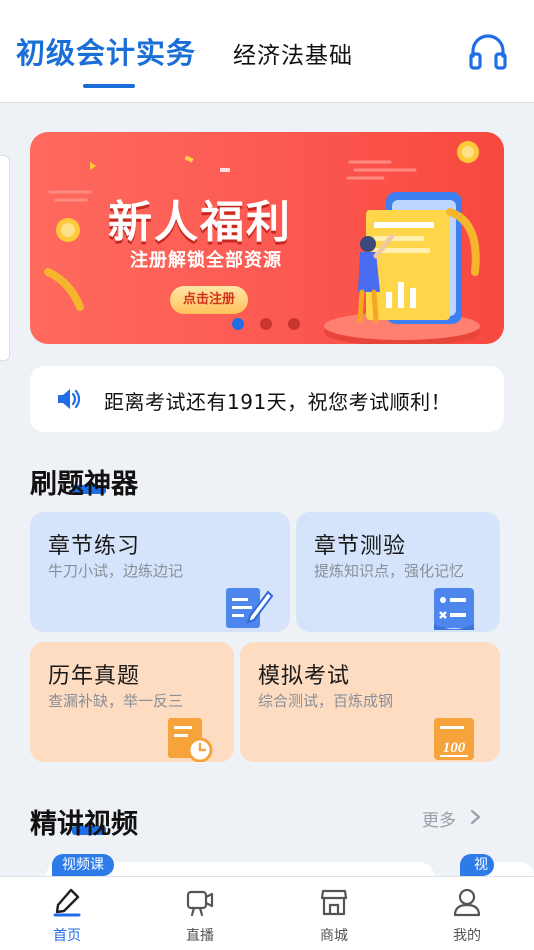  Describe the element at coordinates (250, 608) in the screenshot. I see `pencil-doc-icon` at that location.